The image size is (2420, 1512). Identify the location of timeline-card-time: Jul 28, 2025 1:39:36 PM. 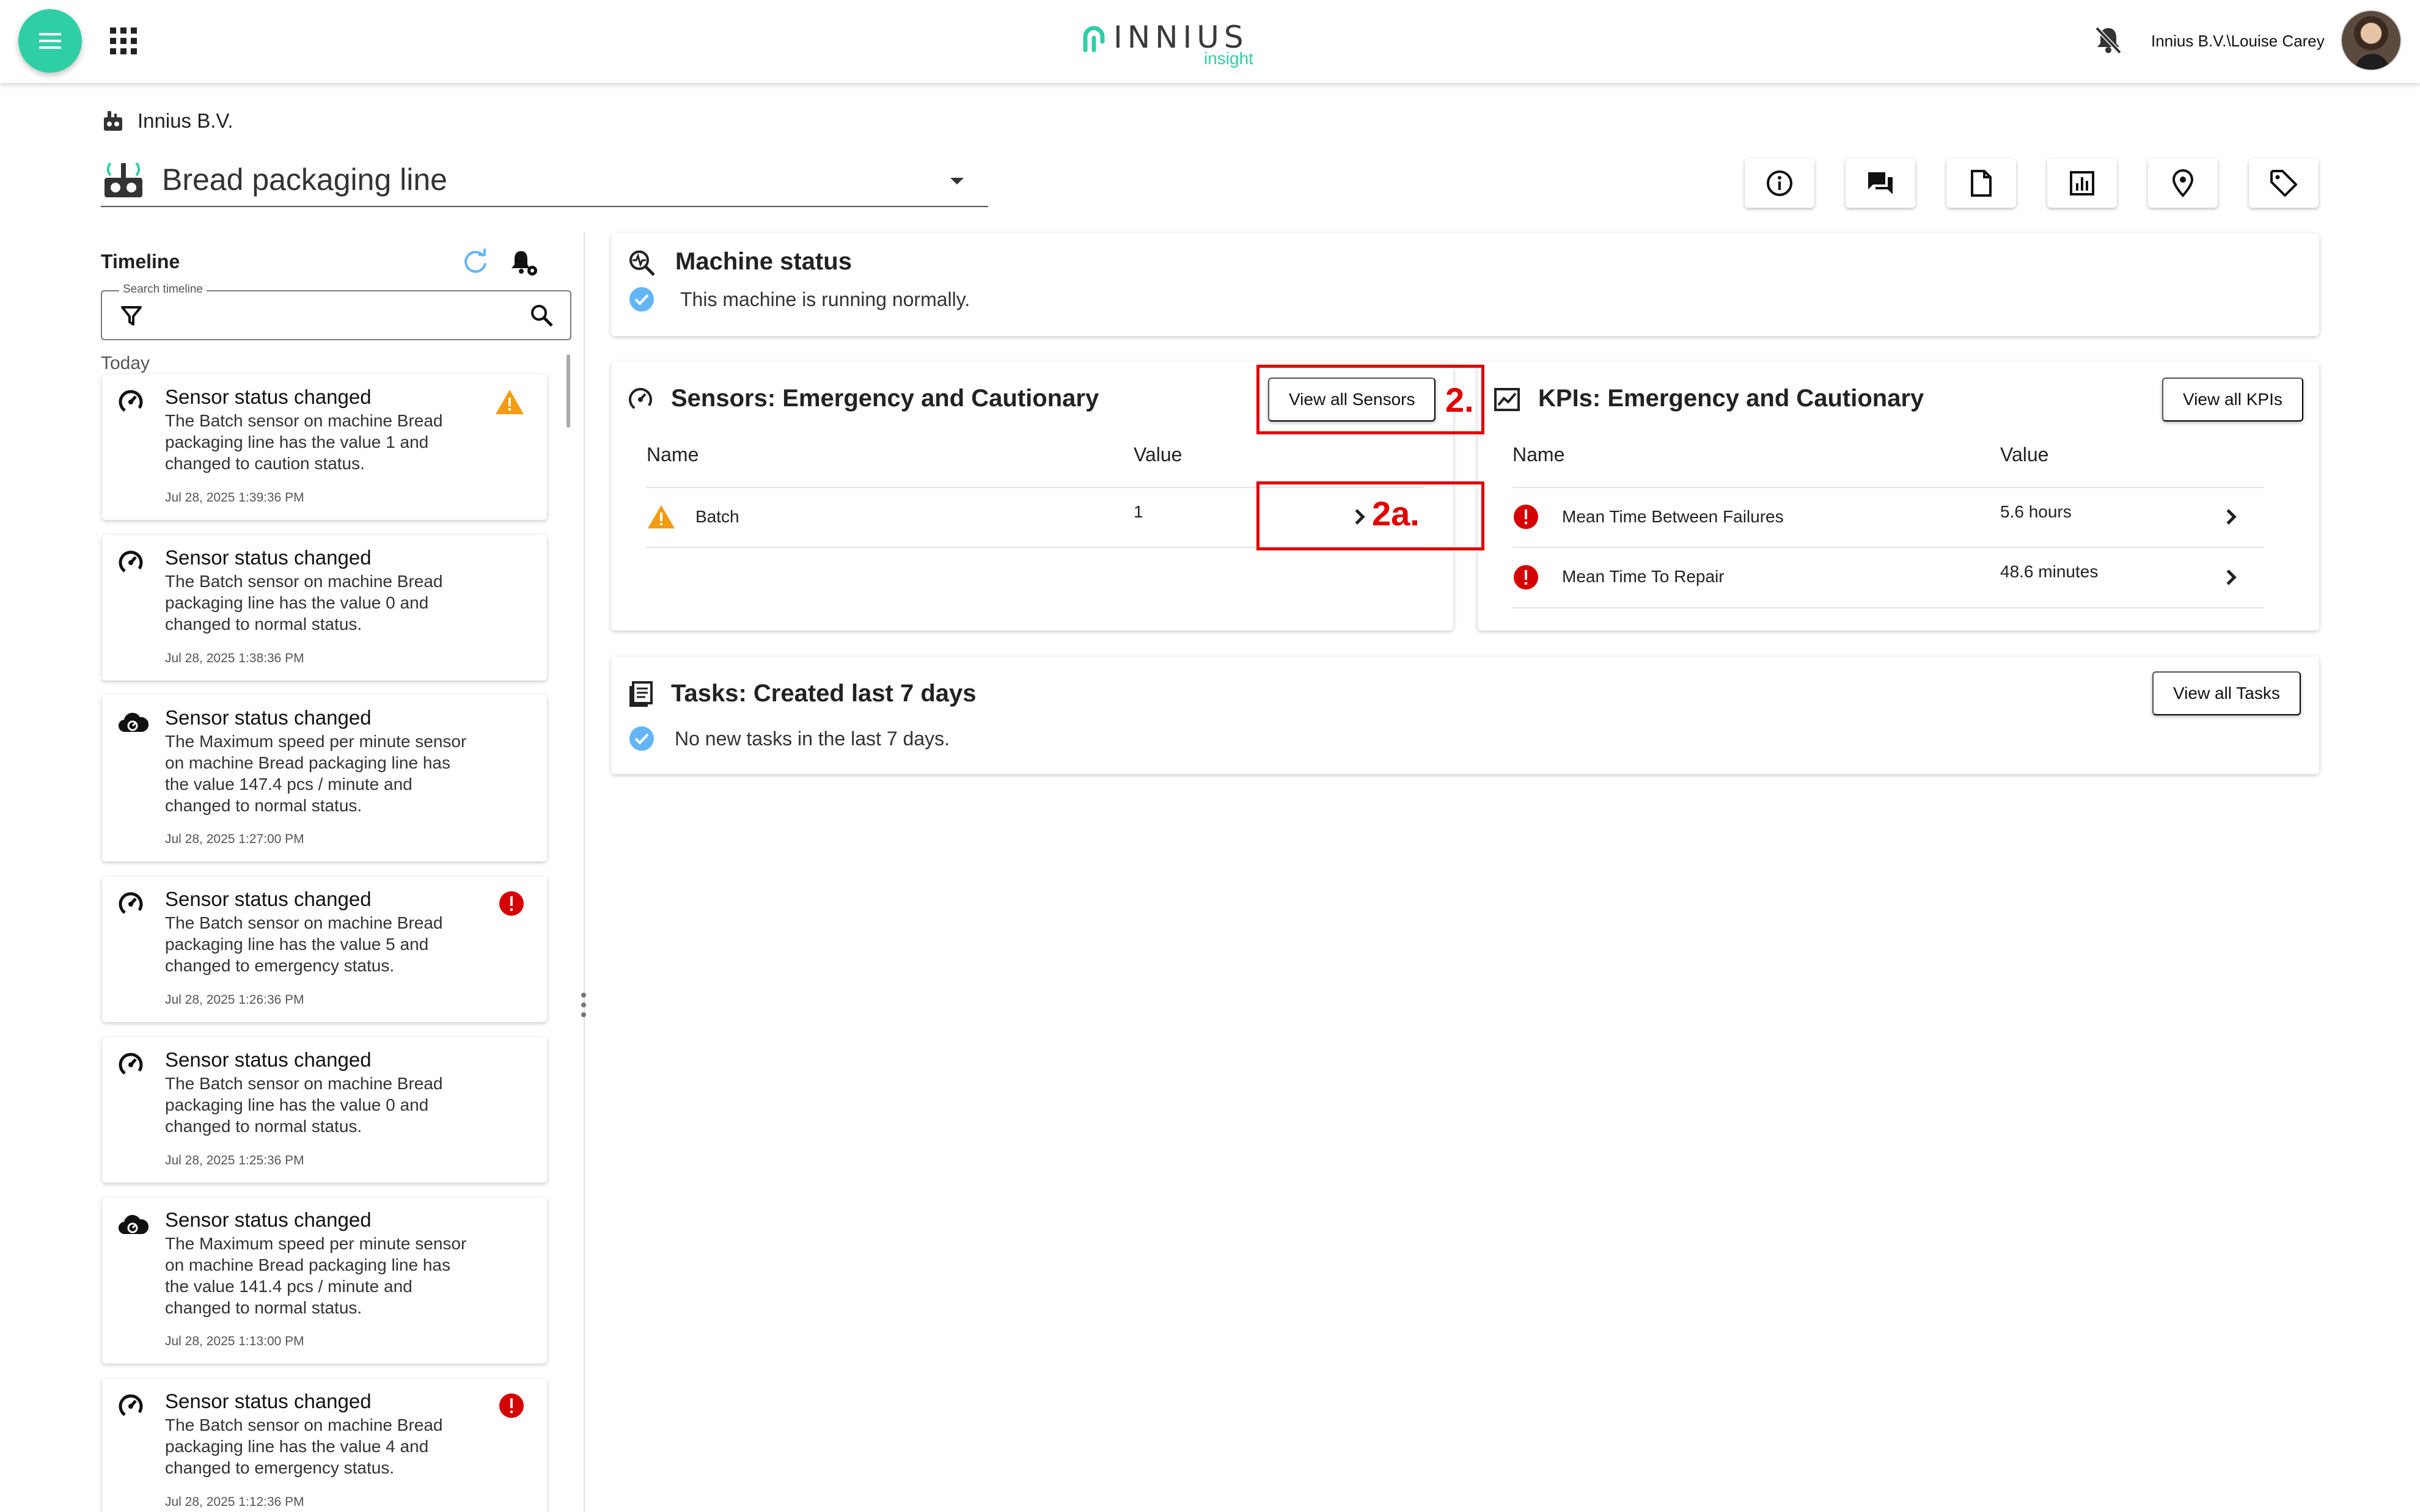
(235, 498).